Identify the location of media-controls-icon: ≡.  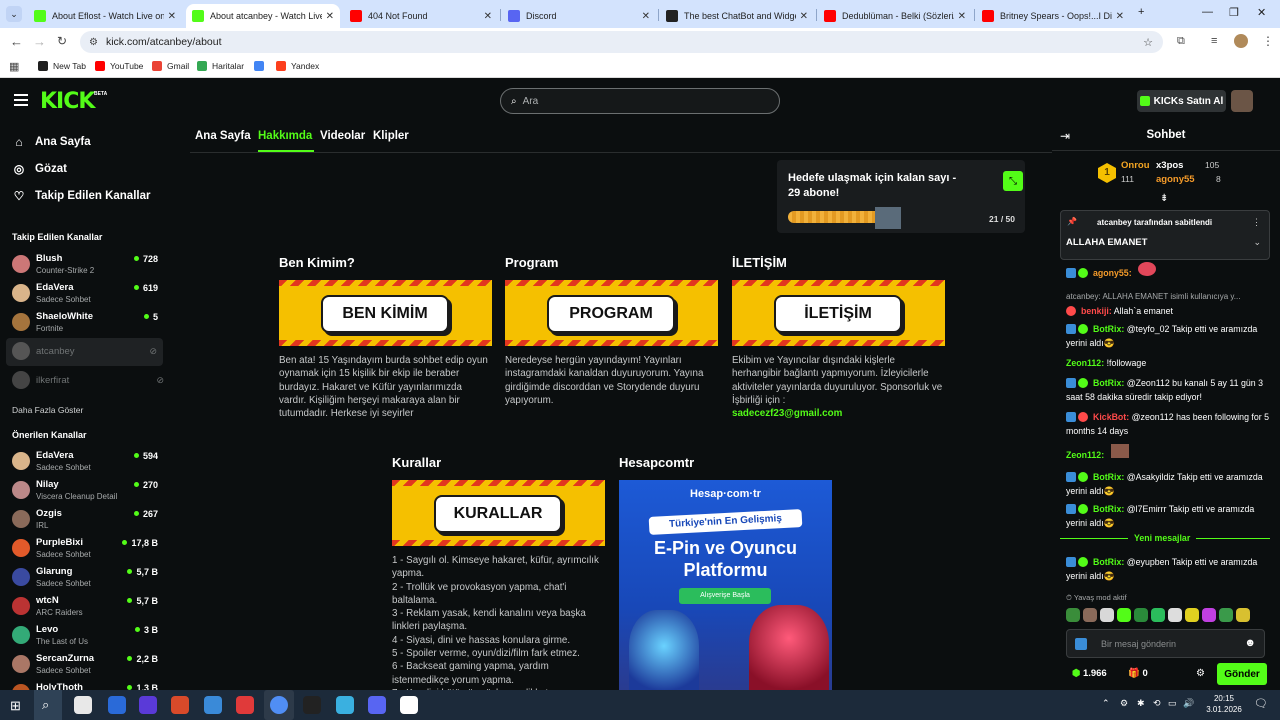
(1214, 41).